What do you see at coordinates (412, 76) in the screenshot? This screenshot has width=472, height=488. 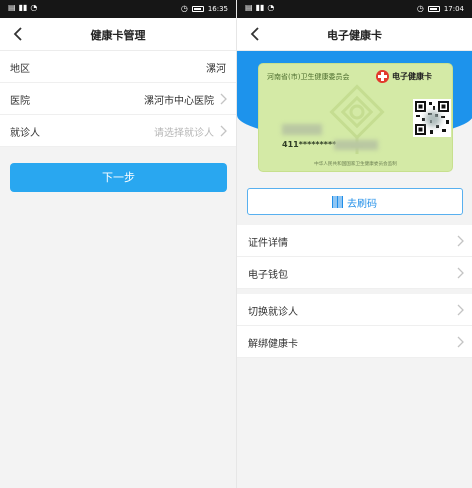 I see `card-logo-text: 电子健康卡` at bounding box center [412, 76].